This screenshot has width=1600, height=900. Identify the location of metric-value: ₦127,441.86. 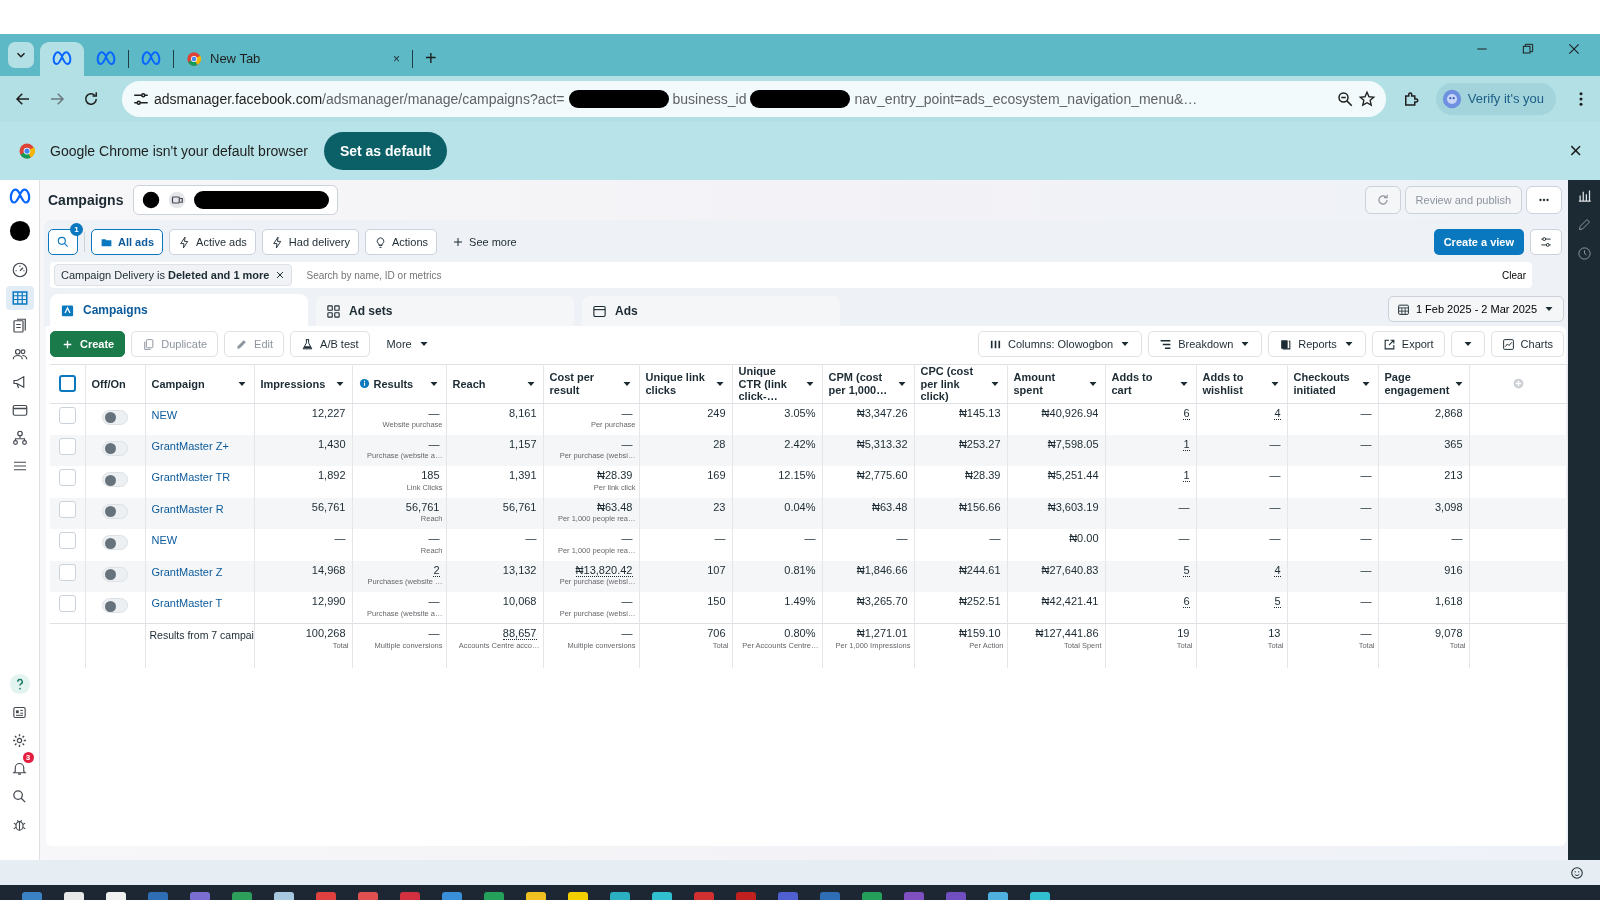
(1067, 633).